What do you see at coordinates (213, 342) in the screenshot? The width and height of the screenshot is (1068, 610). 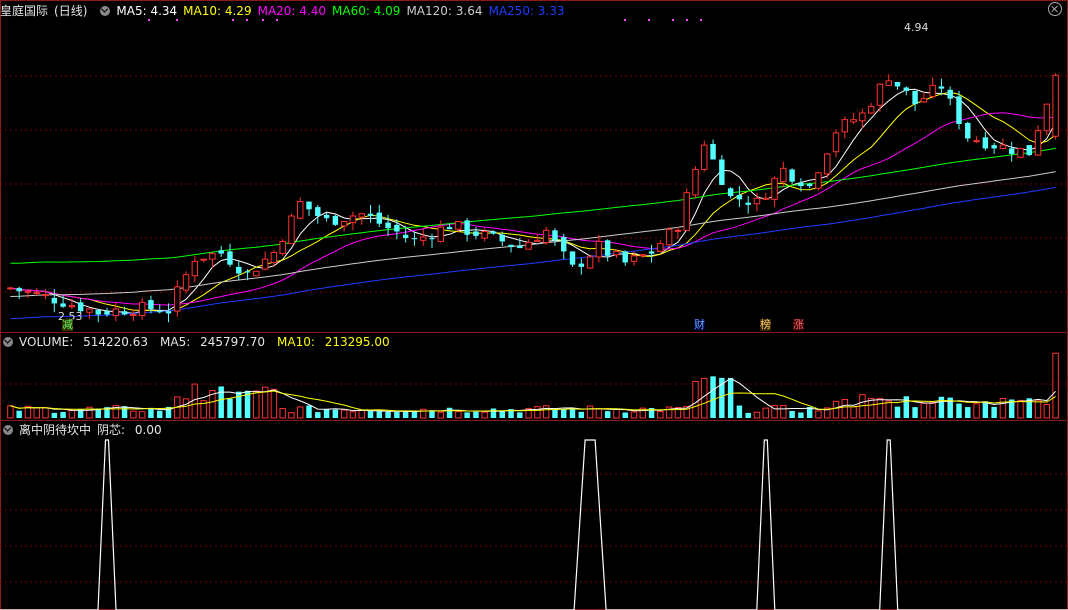 I see `volume-ma5: MA5: 245797.70` at bounding box center [213, 342].